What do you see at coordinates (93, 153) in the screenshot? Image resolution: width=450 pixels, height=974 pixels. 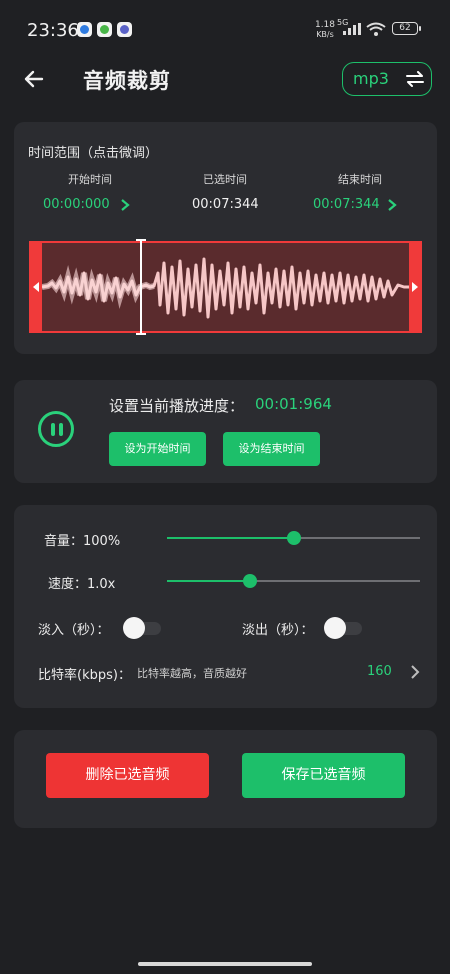 I see `range-title: 时间范围（点击微调）` at bounding box center [93, 153].